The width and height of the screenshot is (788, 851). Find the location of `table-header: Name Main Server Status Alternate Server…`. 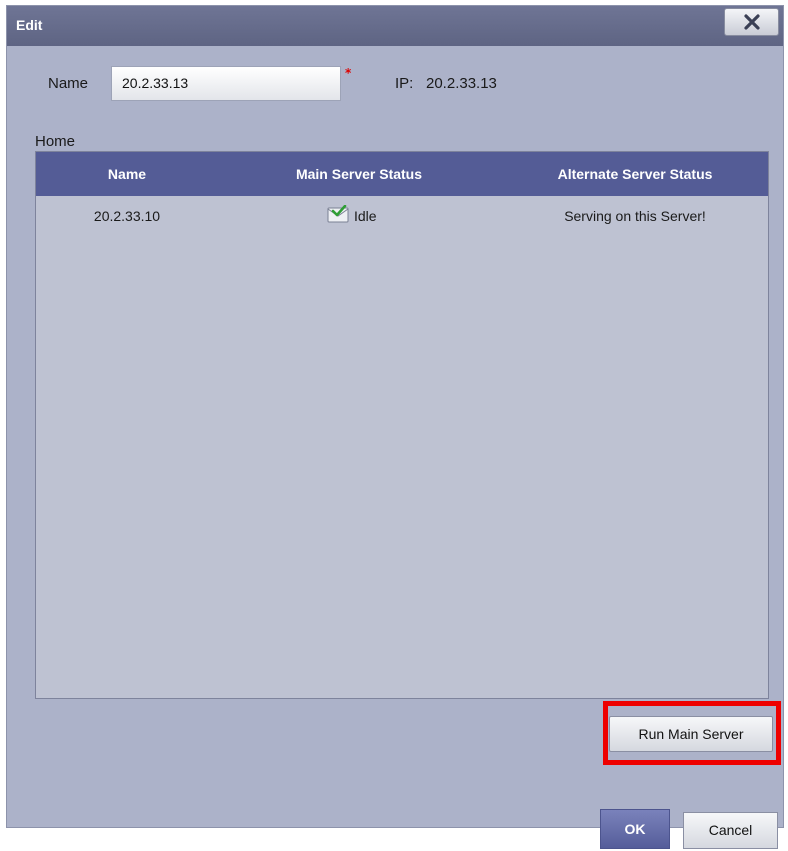

table-header: Name Main Server Status Alternate Server… is located at coordinates (402, 174).